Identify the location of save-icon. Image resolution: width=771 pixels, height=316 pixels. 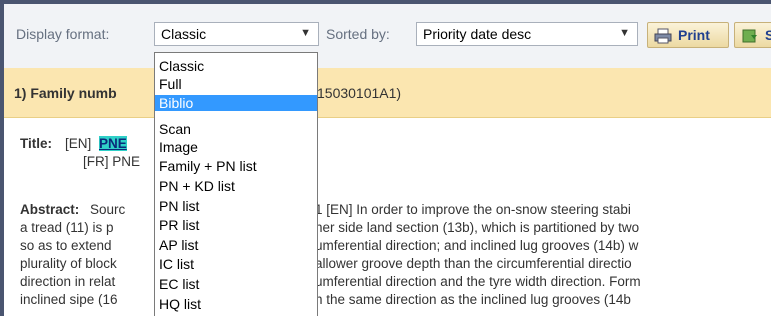
(750, 37).